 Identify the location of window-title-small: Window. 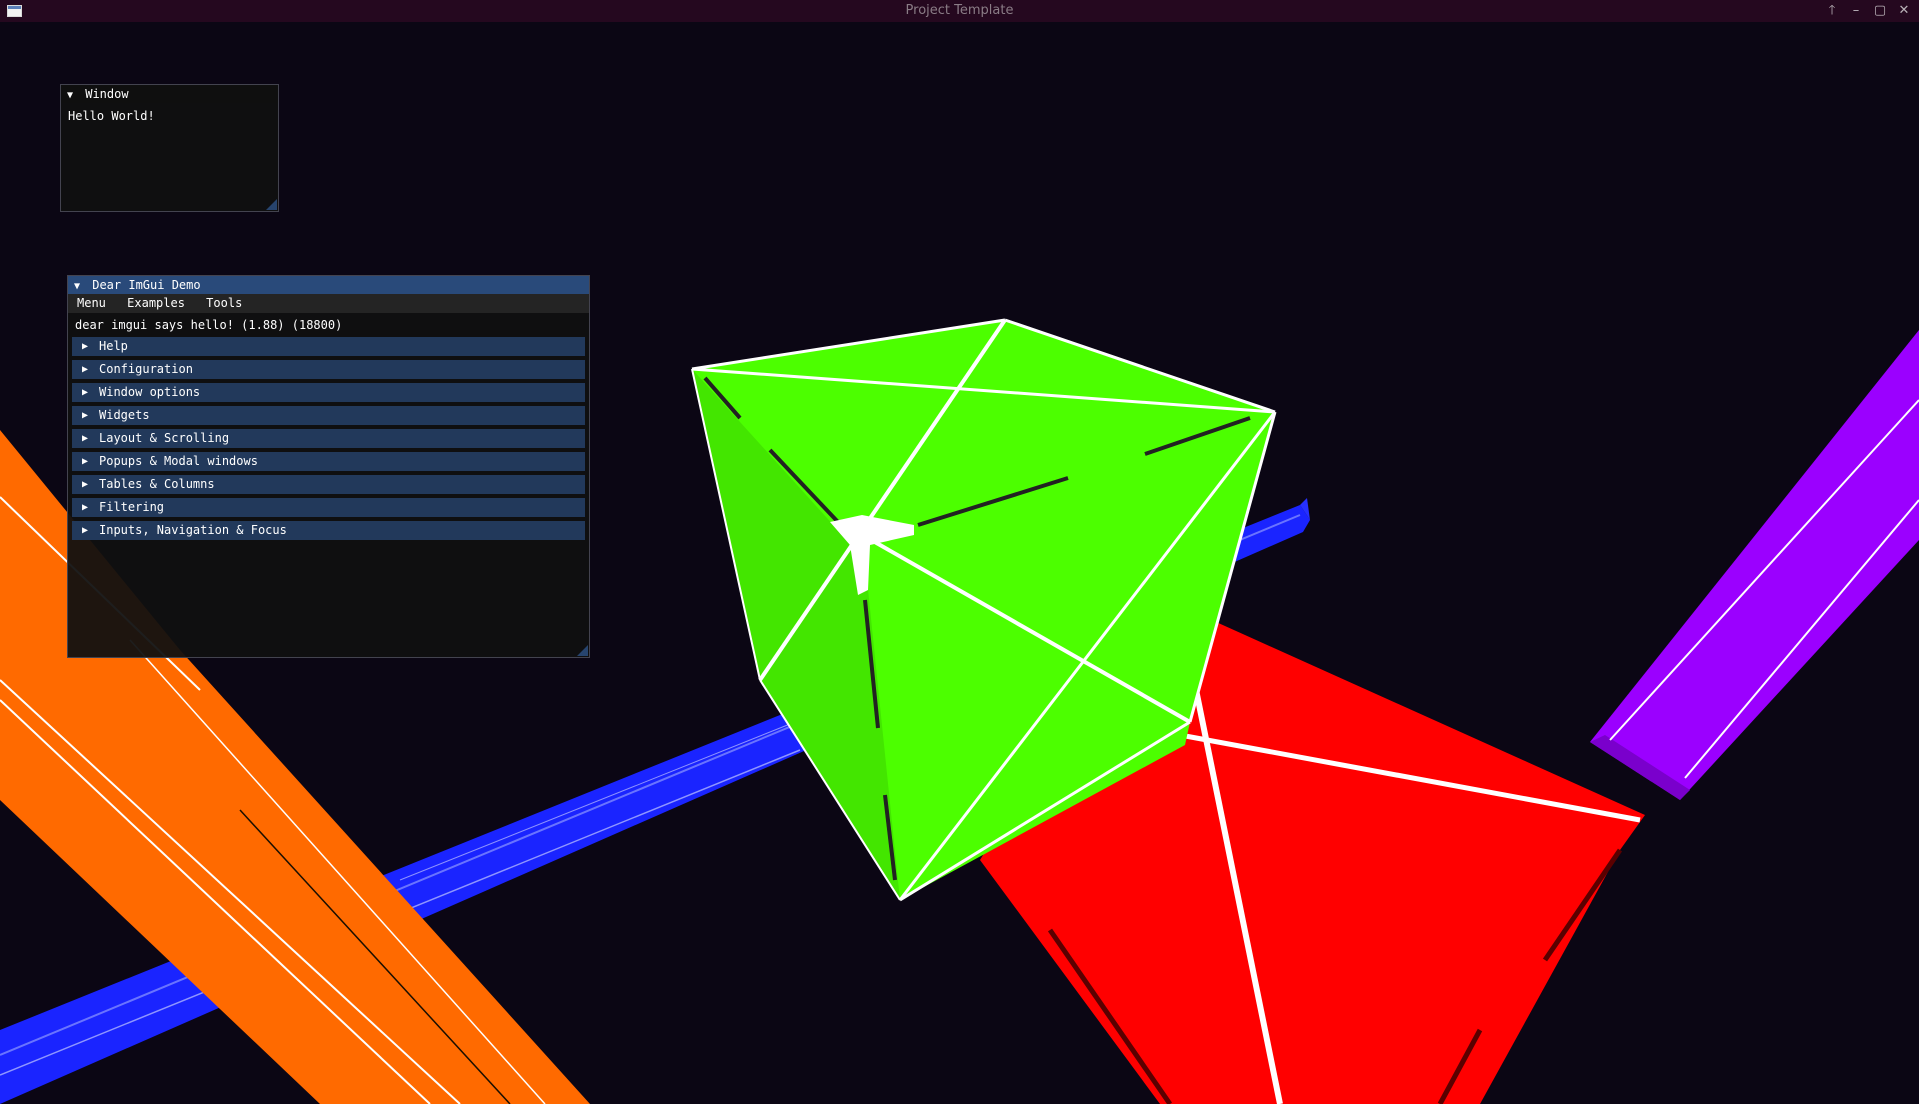
(107, 94).